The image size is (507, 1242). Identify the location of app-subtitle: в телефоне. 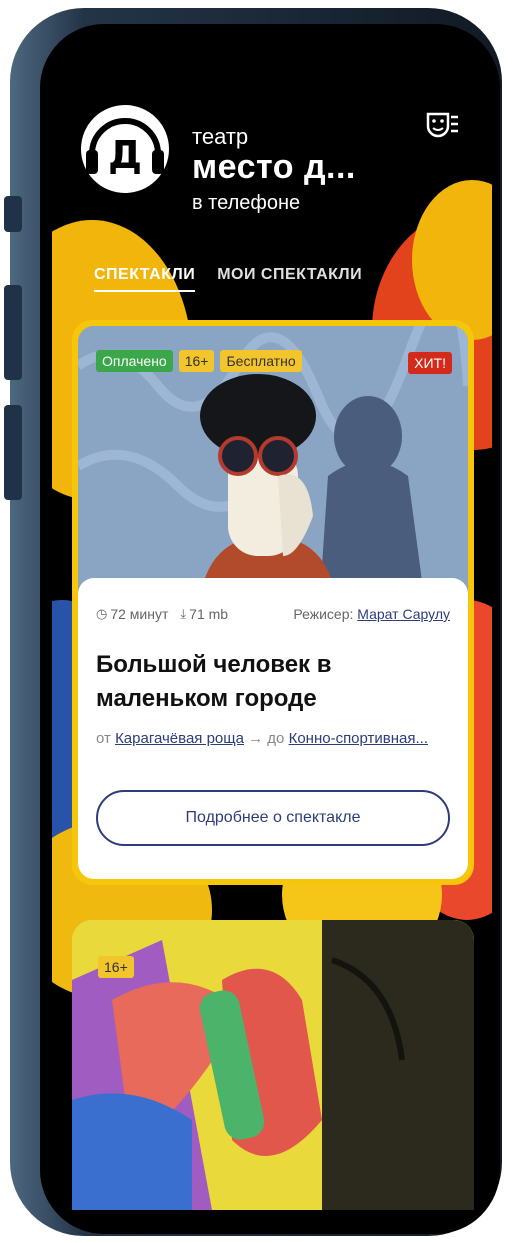
(246, 203).